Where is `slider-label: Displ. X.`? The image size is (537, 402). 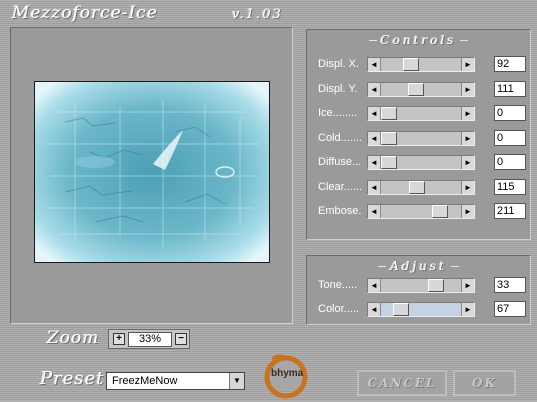 slider-label: Displ. X. is located at coordinates (338, 64).